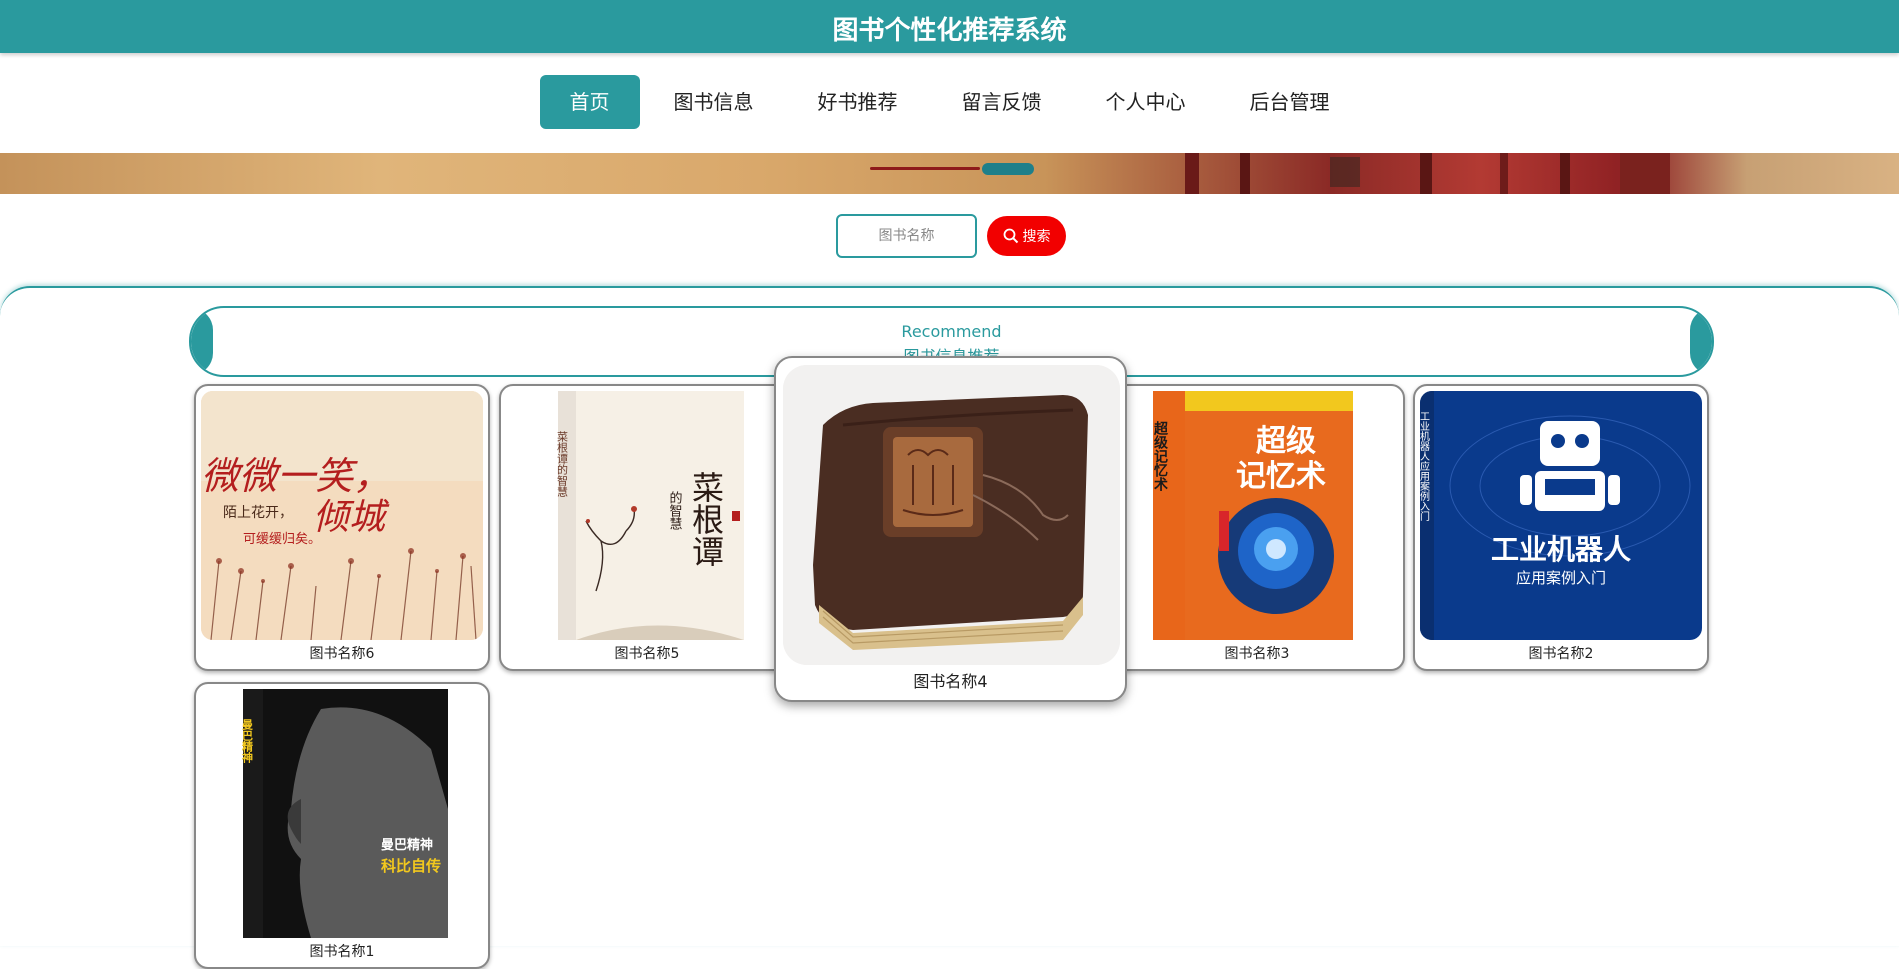  Describe the element at coordinates (925, 168) in the screenshot. I see `carousel-indicator` at that location.